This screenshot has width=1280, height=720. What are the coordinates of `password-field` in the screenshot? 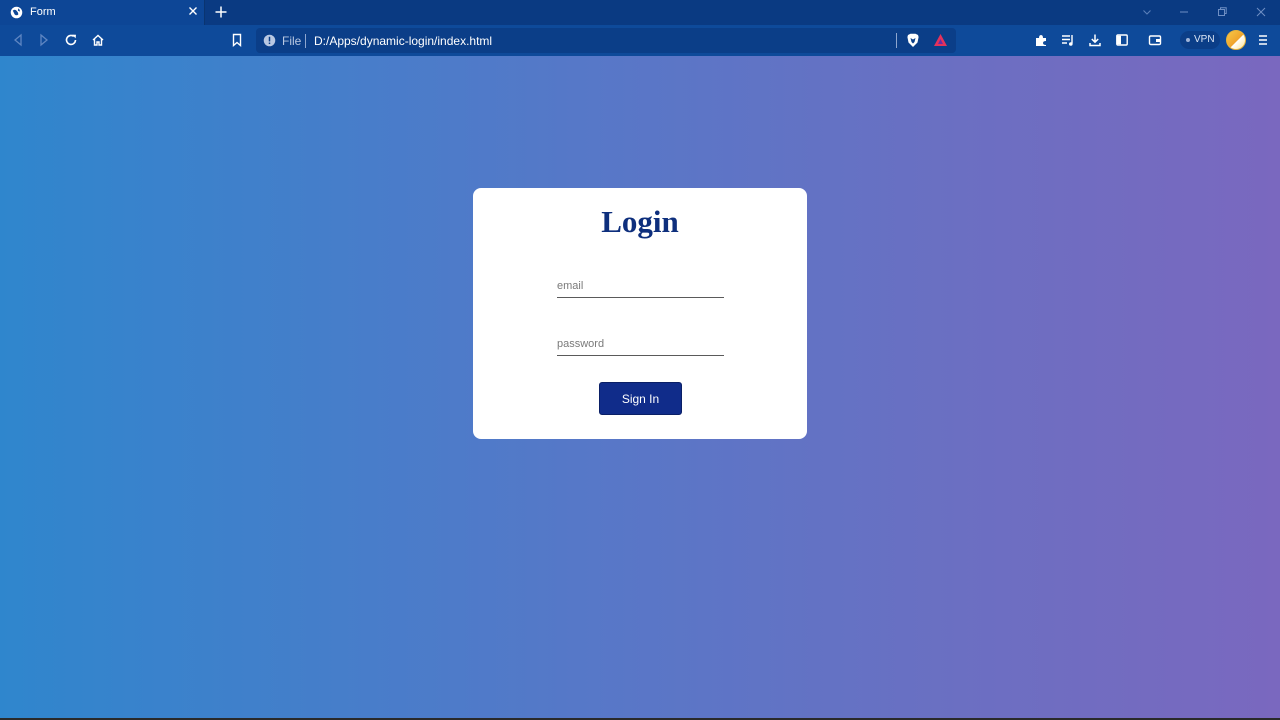 It's located at (640, 344).